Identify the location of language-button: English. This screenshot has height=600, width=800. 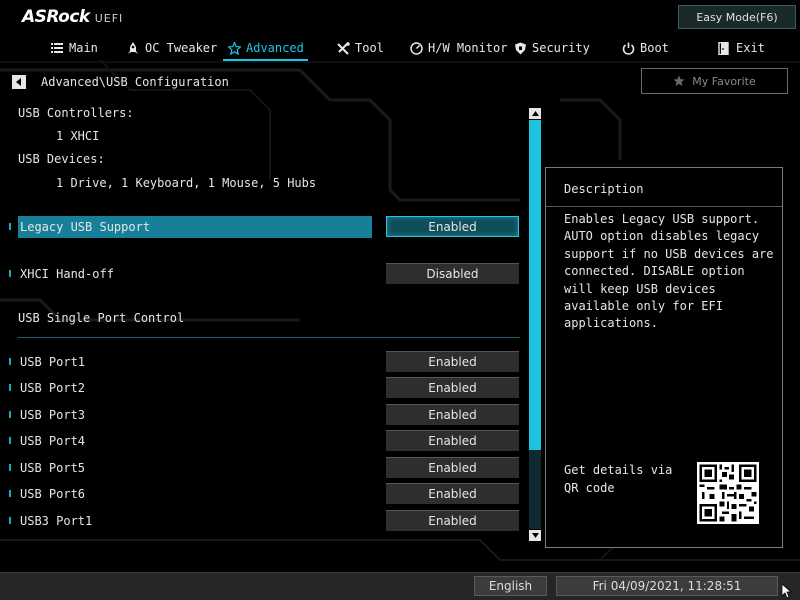
(510, 586).